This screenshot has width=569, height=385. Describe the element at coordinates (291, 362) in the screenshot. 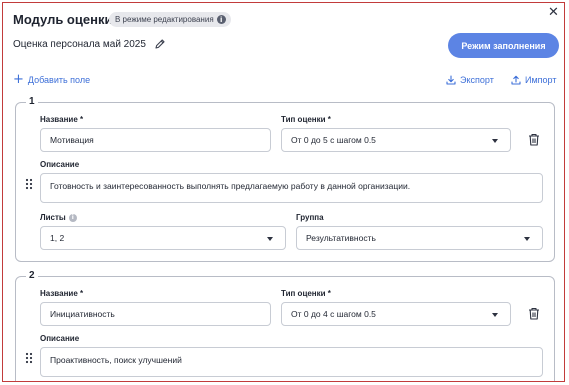

I see `description-textarea: Проактивность, поиск улучшений` at that location.